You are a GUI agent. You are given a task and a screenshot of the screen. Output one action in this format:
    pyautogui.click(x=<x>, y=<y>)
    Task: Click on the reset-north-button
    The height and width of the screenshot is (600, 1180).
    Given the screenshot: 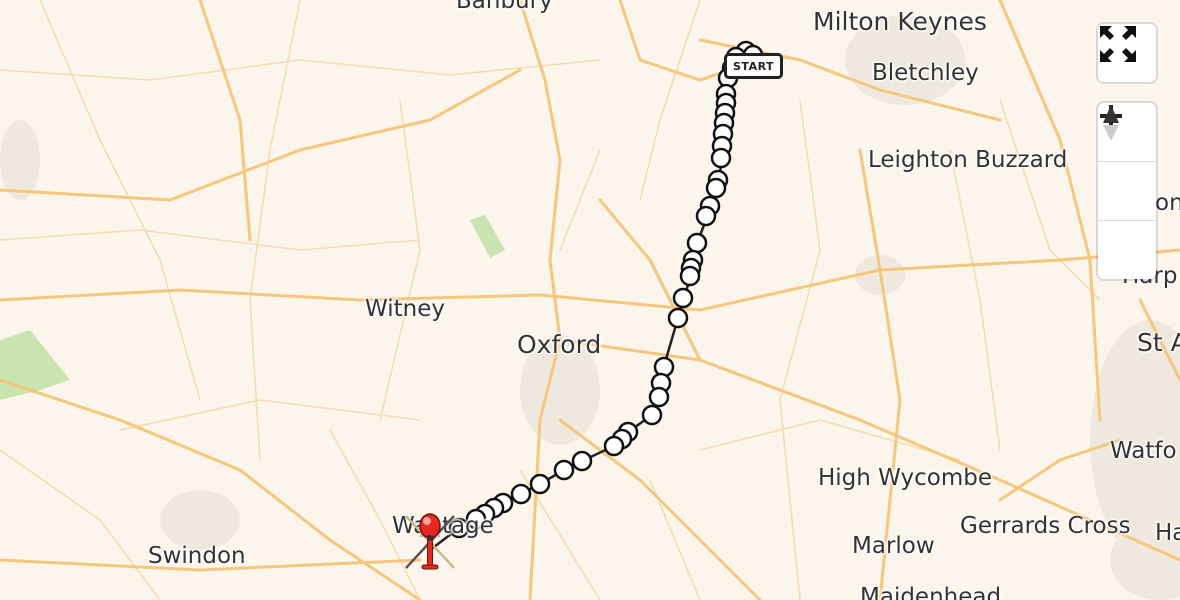 What is the action you would take?
    pyautogui.click(x=1127, y=192)
    